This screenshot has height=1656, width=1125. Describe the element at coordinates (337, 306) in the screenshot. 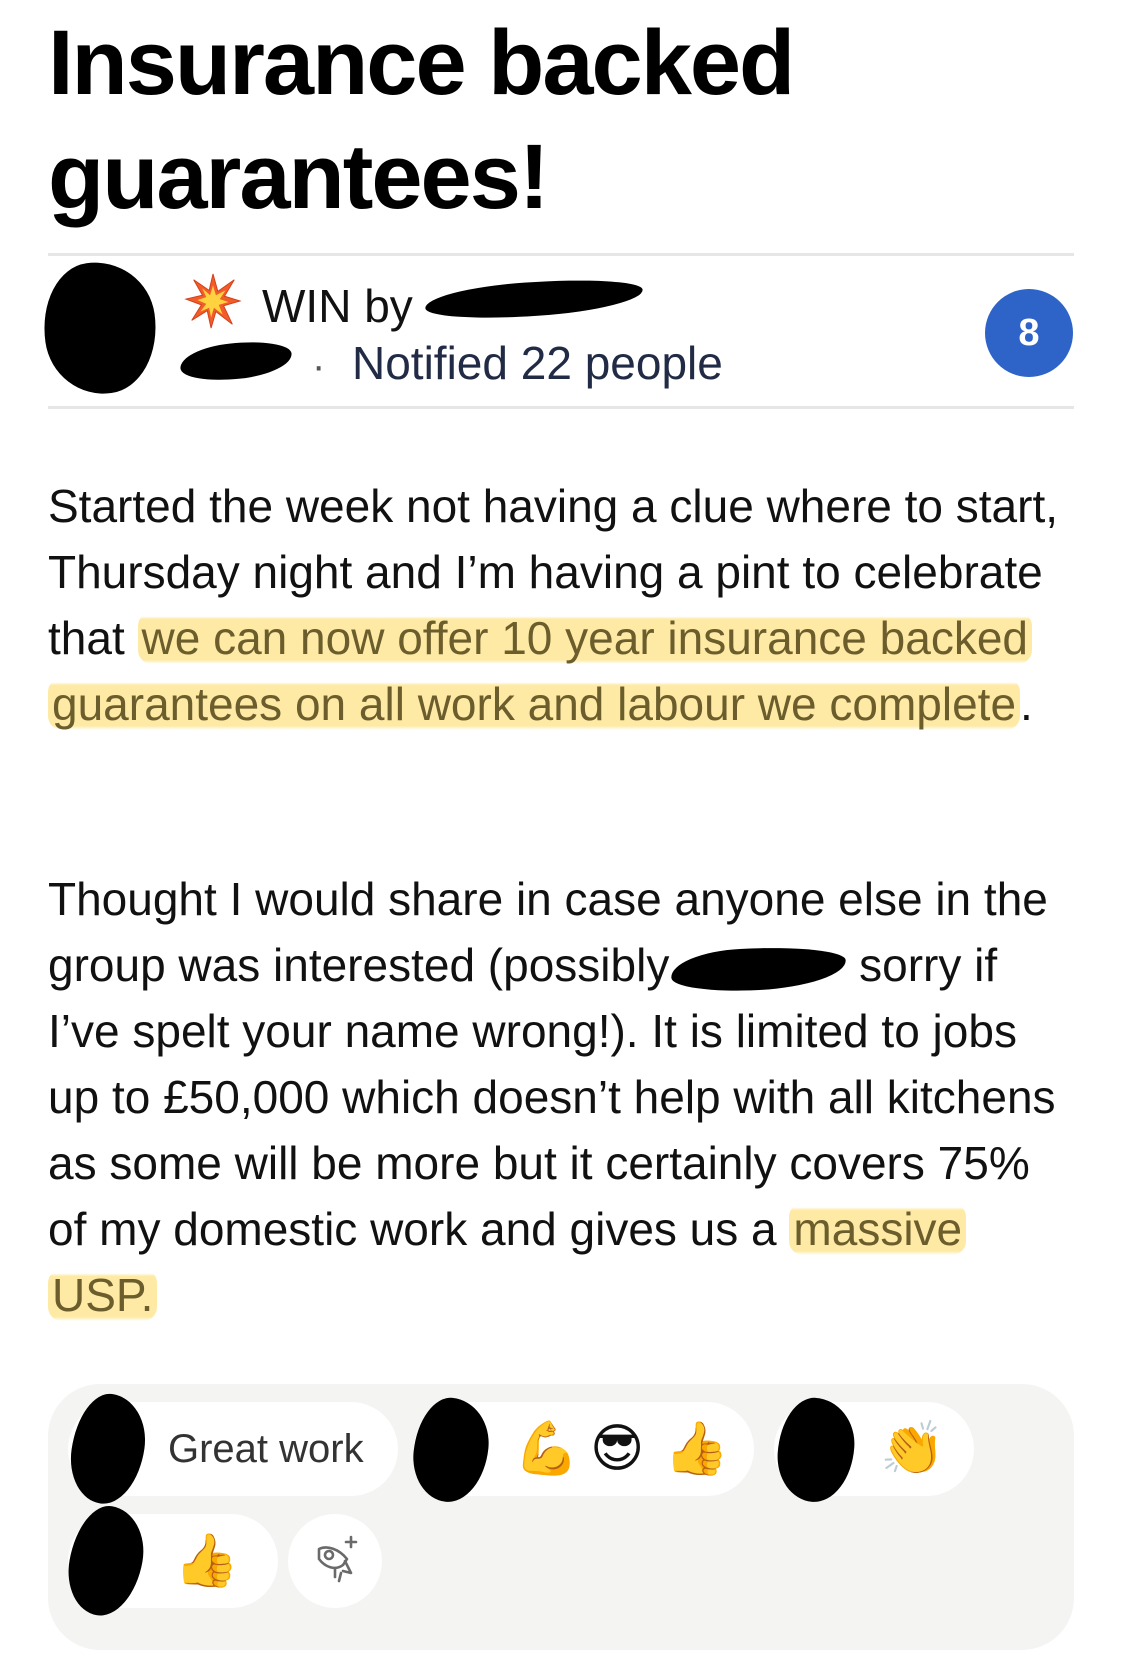

I see `post-type-label: WIN by` at that location.